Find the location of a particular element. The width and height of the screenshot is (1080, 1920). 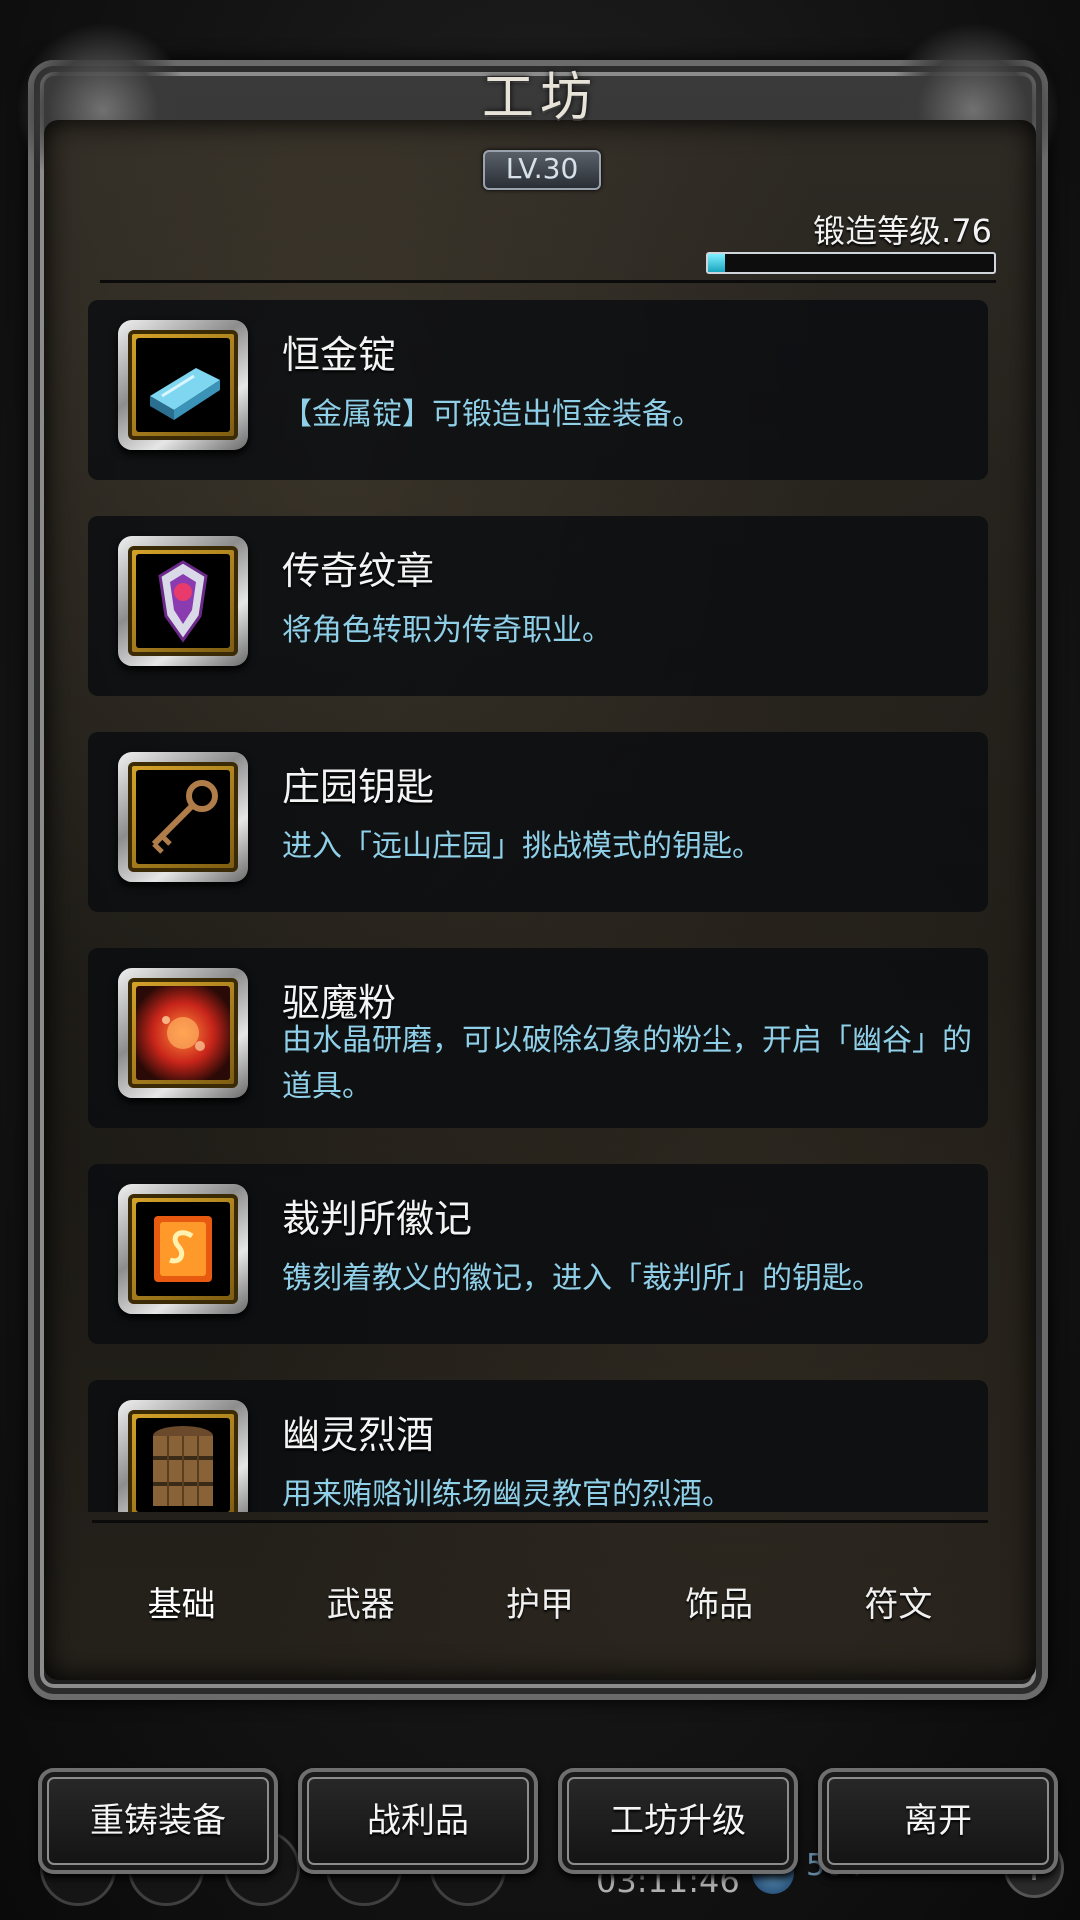

metal-ingot-icon is located at coordinates (185, 394).